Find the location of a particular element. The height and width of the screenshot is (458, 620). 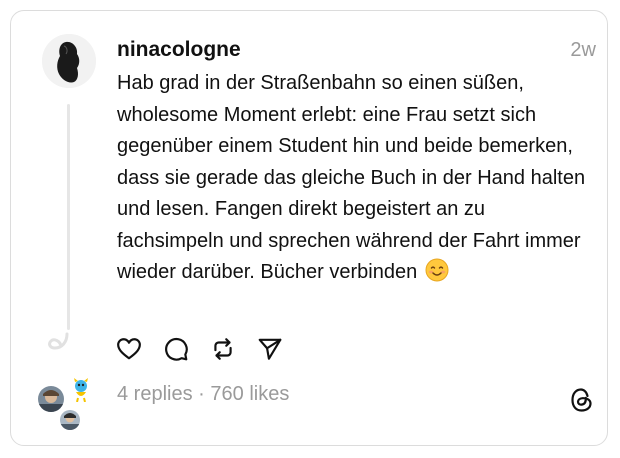

smiling-face-icon is located at coordinates (437, 275).